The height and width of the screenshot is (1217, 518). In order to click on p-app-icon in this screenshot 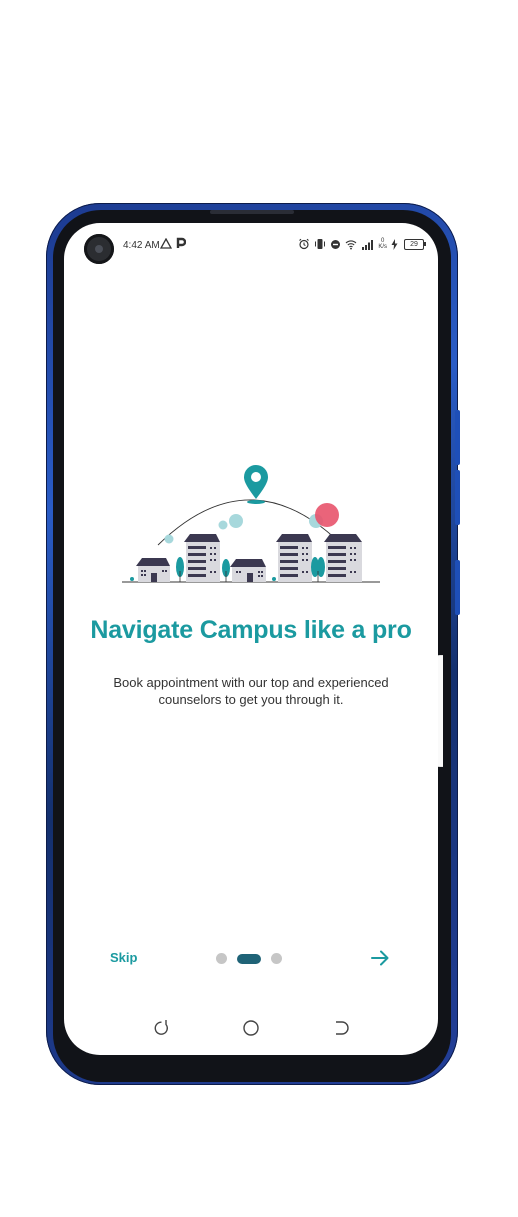, I will do `click(181, 242)`.